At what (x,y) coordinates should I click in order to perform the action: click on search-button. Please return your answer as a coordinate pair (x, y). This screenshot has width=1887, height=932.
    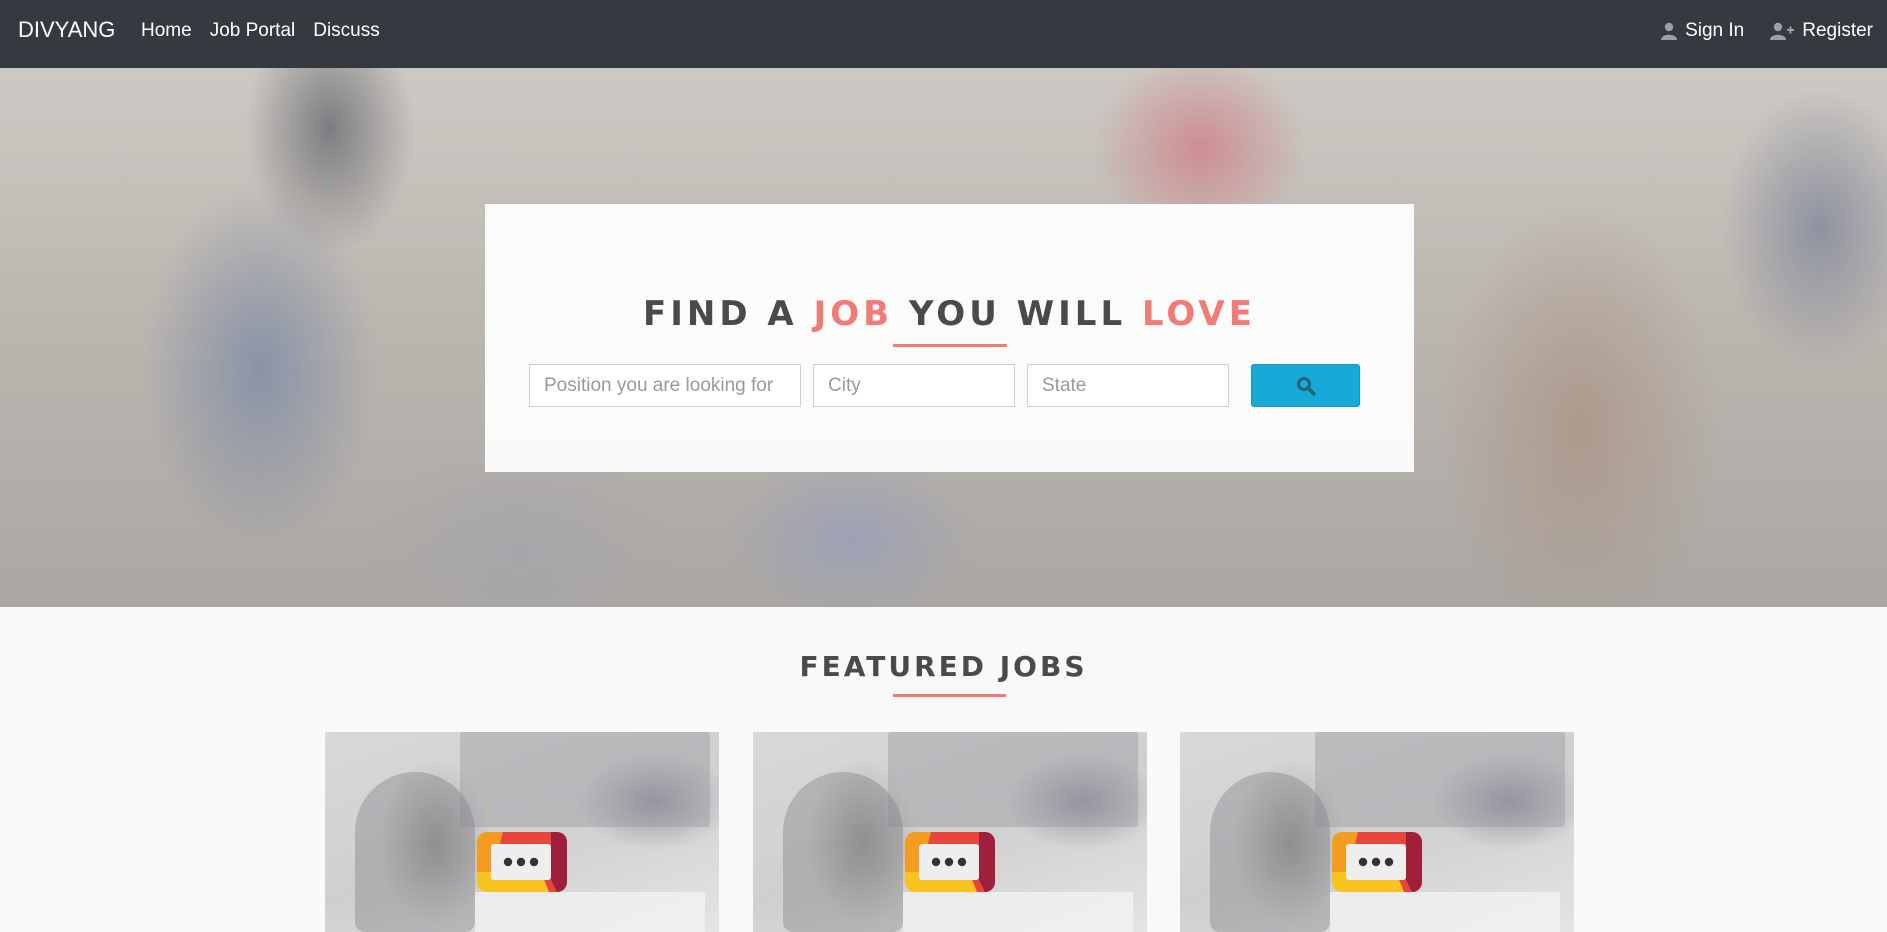
    Looking at the image, I should click on (1305, 385).